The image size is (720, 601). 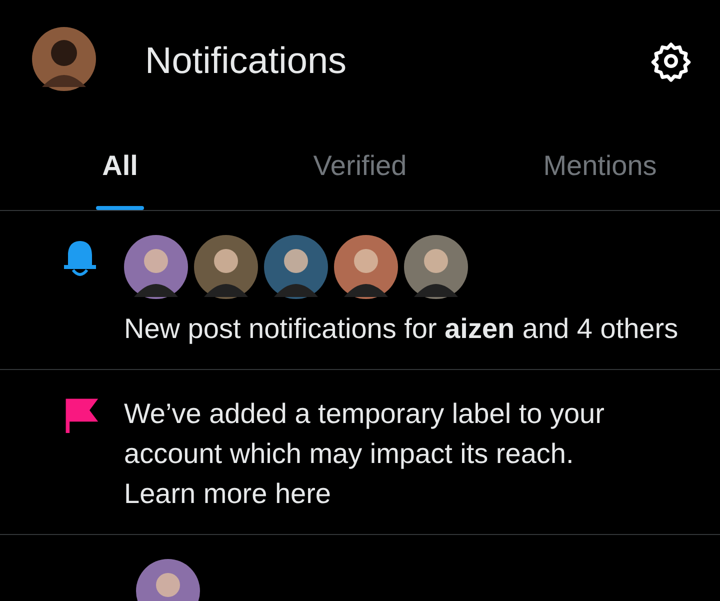 I want to click on avatar, so click(x=64, y=59).